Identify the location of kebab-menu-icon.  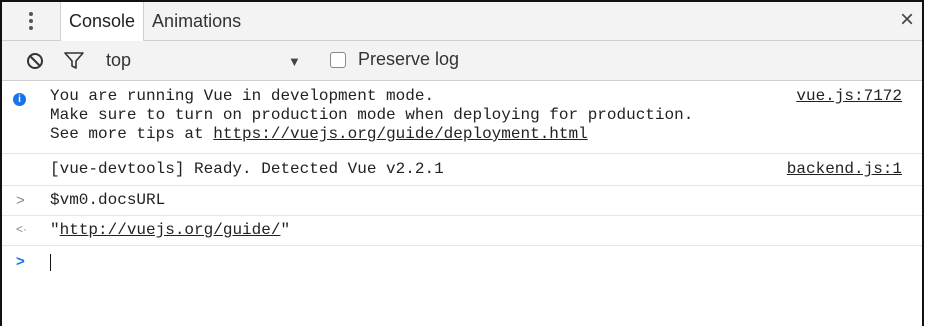
(31, 21).